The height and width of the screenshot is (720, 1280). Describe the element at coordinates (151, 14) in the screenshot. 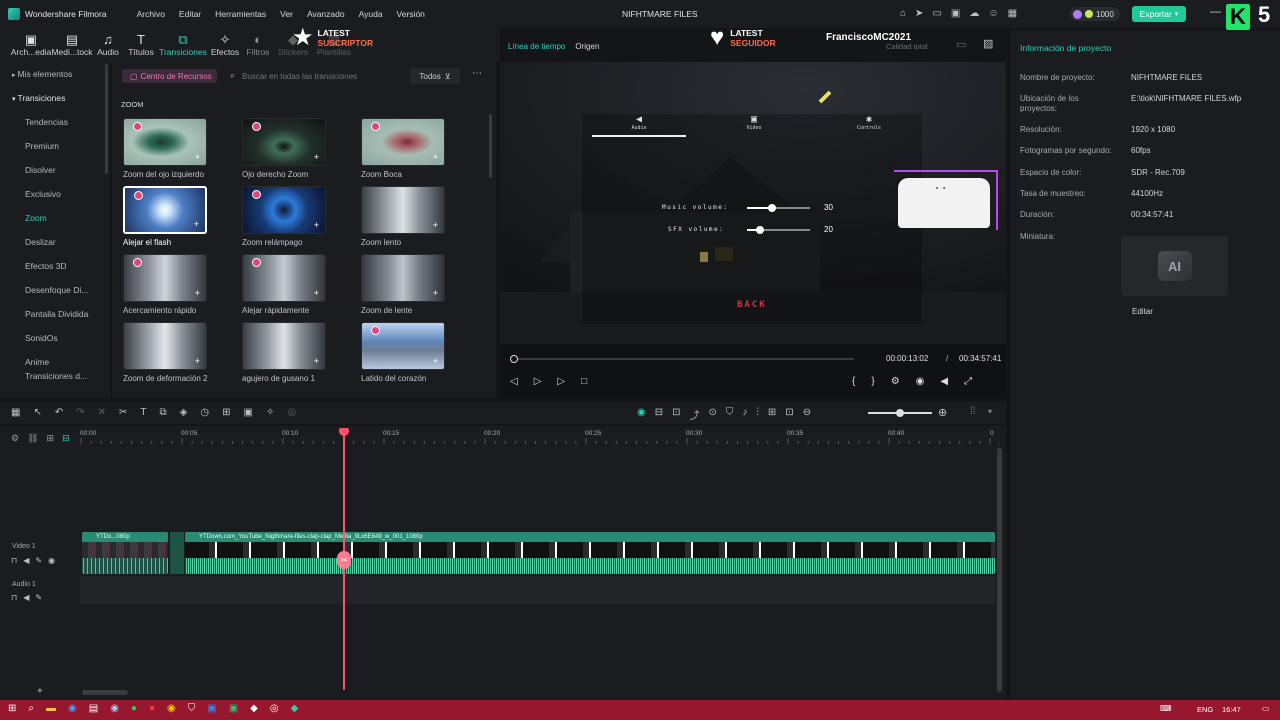

I see `menu-archivo: Archivo` at that location.